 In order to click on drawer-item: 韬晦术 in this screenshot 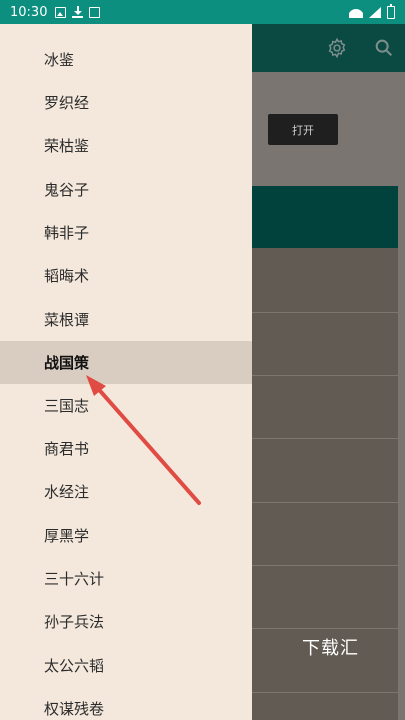, I will do `click(126, 275)`.